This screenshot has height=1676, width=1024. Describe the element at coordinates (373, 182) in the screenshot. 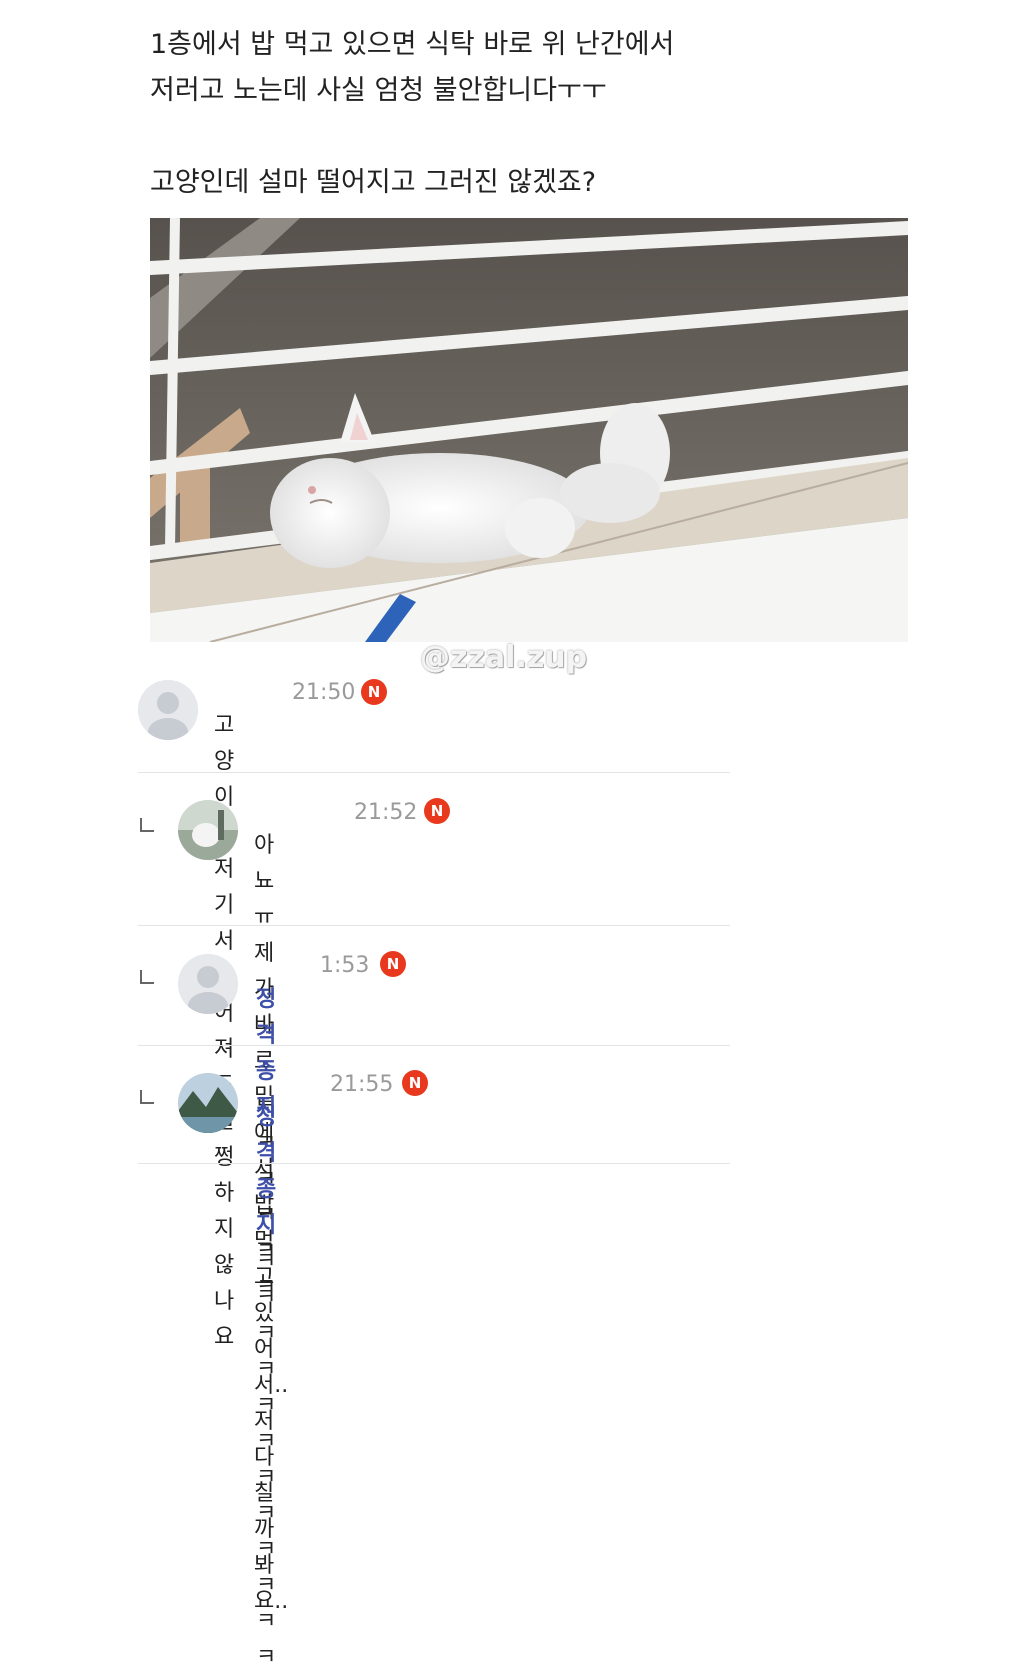

I see `post-line-3: 고양인데 설마 떨어지고 그러진 않겠죠?` at that location.